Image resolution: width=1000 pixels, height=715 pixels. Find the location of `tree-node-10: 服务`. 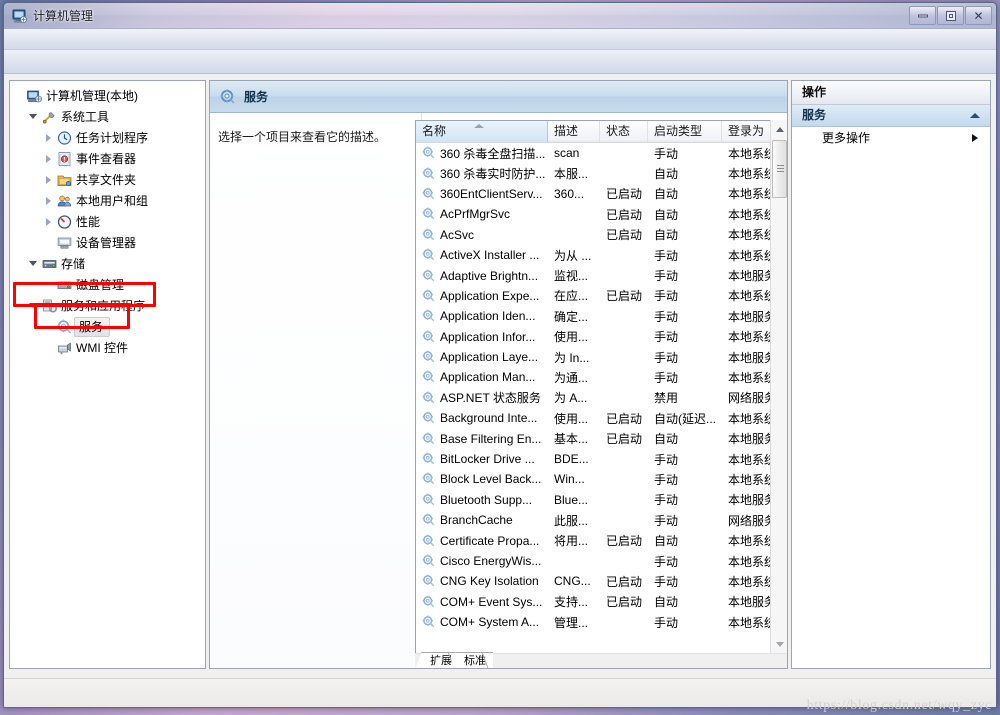

tree-node-10: 服务 is located at coordinates (107, 326).